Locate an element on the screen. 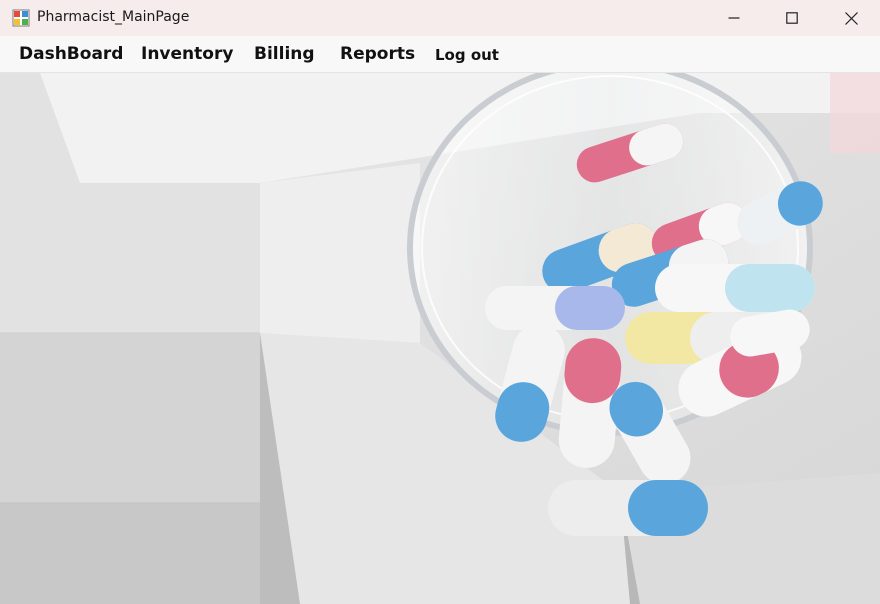  minimize-button is located at coordinates (734, 18).